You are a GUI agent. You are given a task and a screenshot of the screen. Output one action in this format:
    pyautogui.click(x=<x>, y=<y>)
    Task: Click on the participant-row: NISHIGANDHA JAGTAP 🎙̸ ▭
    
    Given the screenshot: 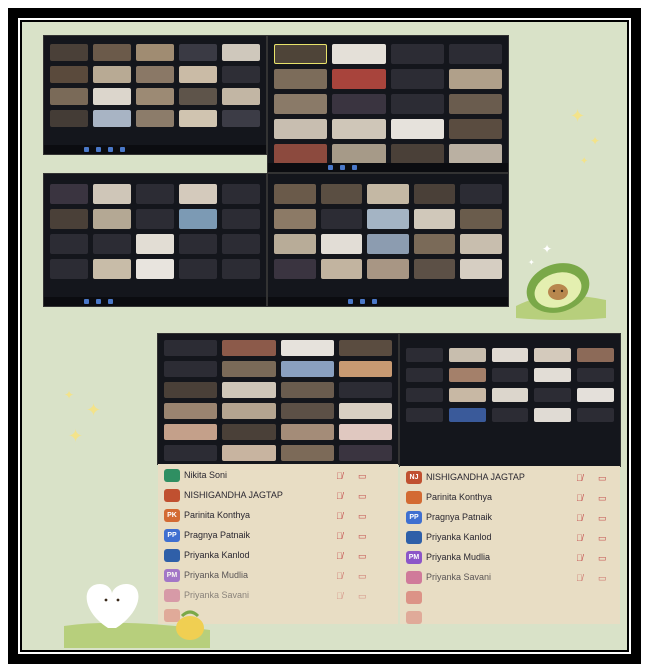 What is the action you would take?
    pyautogui.click(x=278, y=496)
    